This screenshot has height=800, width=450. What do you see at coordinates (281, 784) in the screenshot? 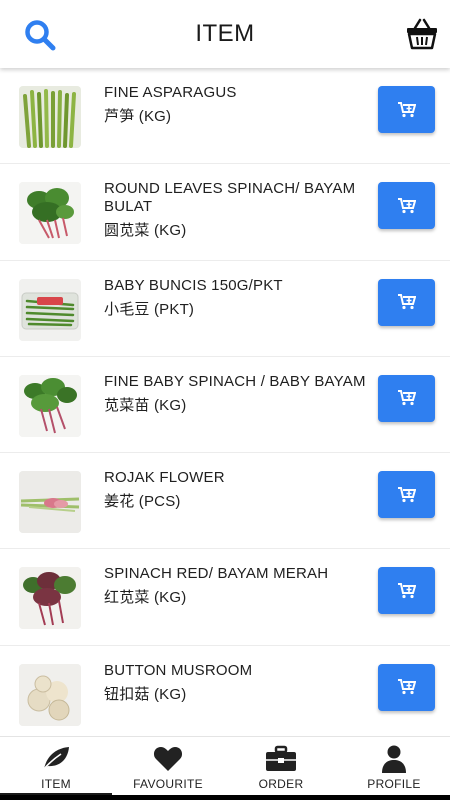
I see `nav-label: ORDER` at bounding box center [281, 784].